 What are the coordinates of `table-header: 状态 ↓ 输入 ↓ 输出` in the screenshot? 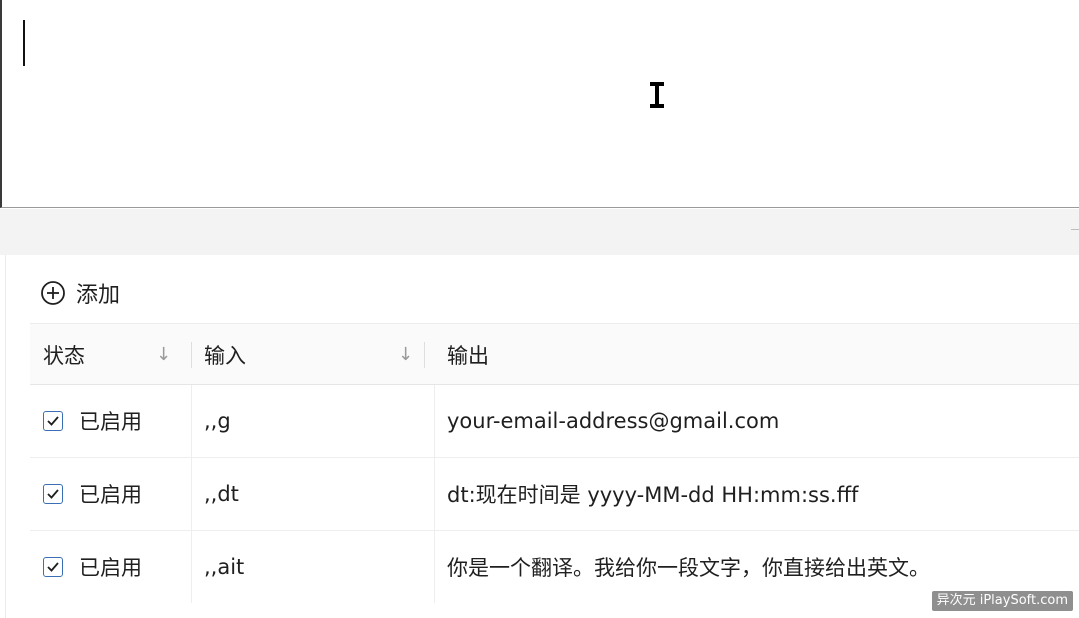 It's located at (554, 354).